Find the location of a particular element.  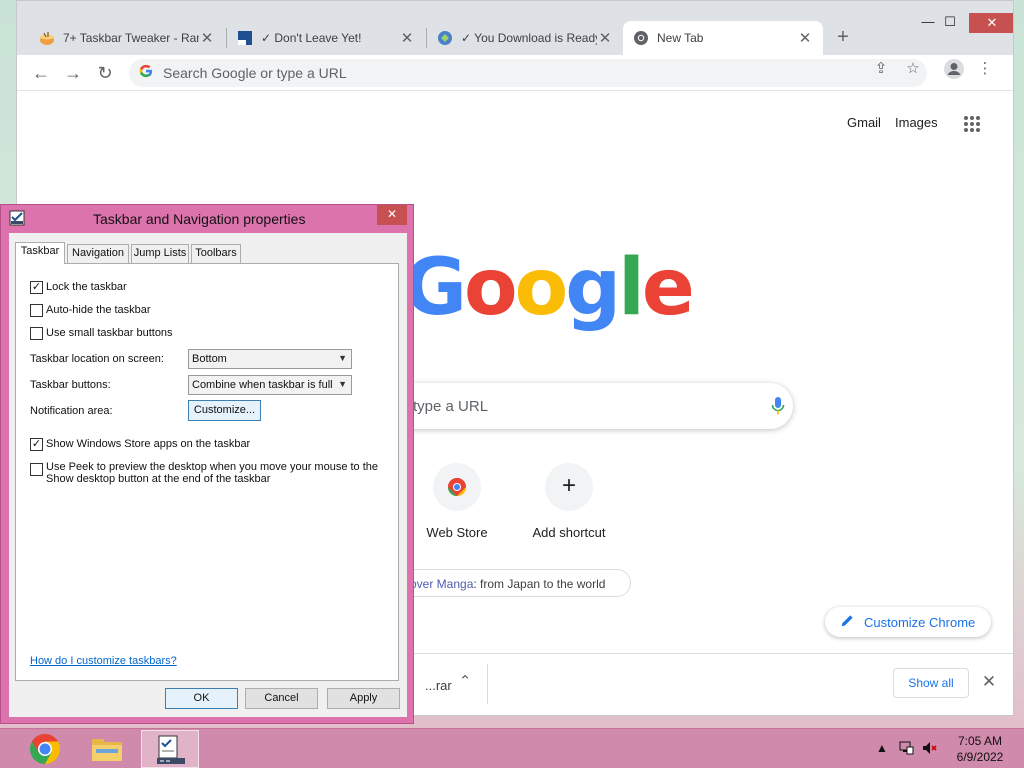

share-icon: ⇪ is located at coordinates (881, 68).